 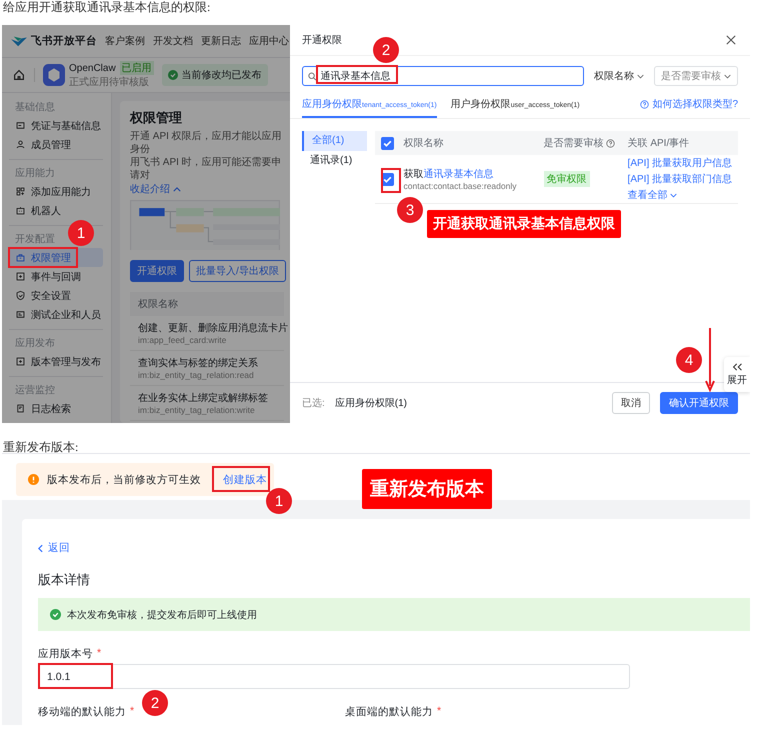 I want to click on status-tag: 已启用, so click(x=137, y=68).